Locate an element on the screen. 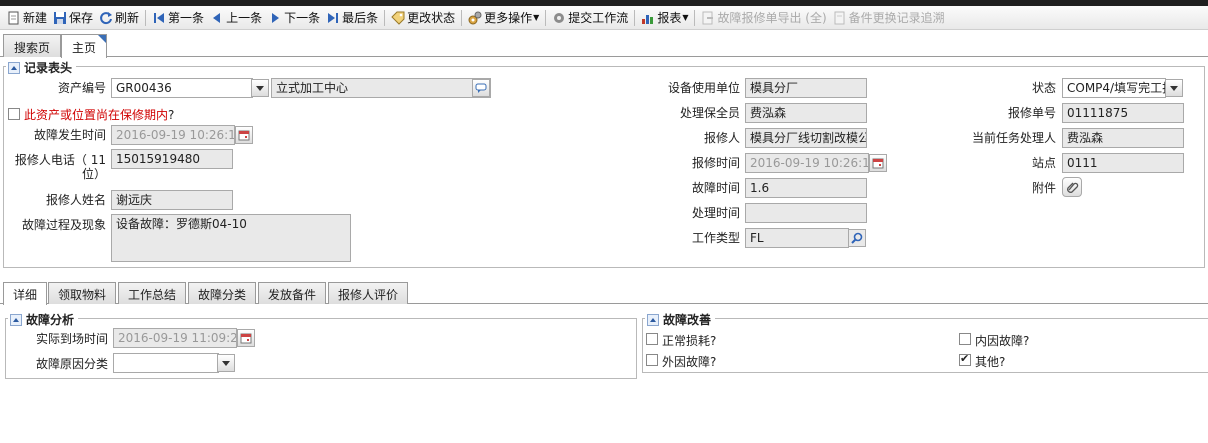 This screenshot has height=443, width=1208. submit-workflow-button: 提交工作流 is located at coordinates (590, 18).